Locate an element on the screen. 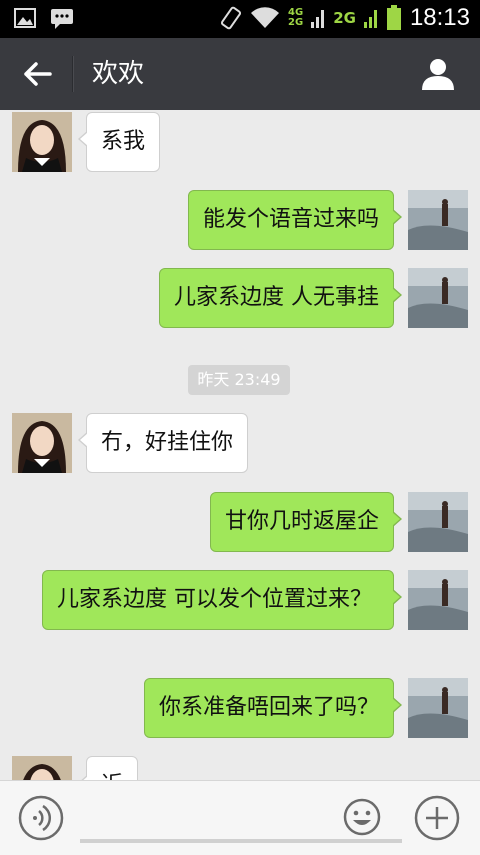  chat-title: 欢欢 is located at coordinates (118, 74).